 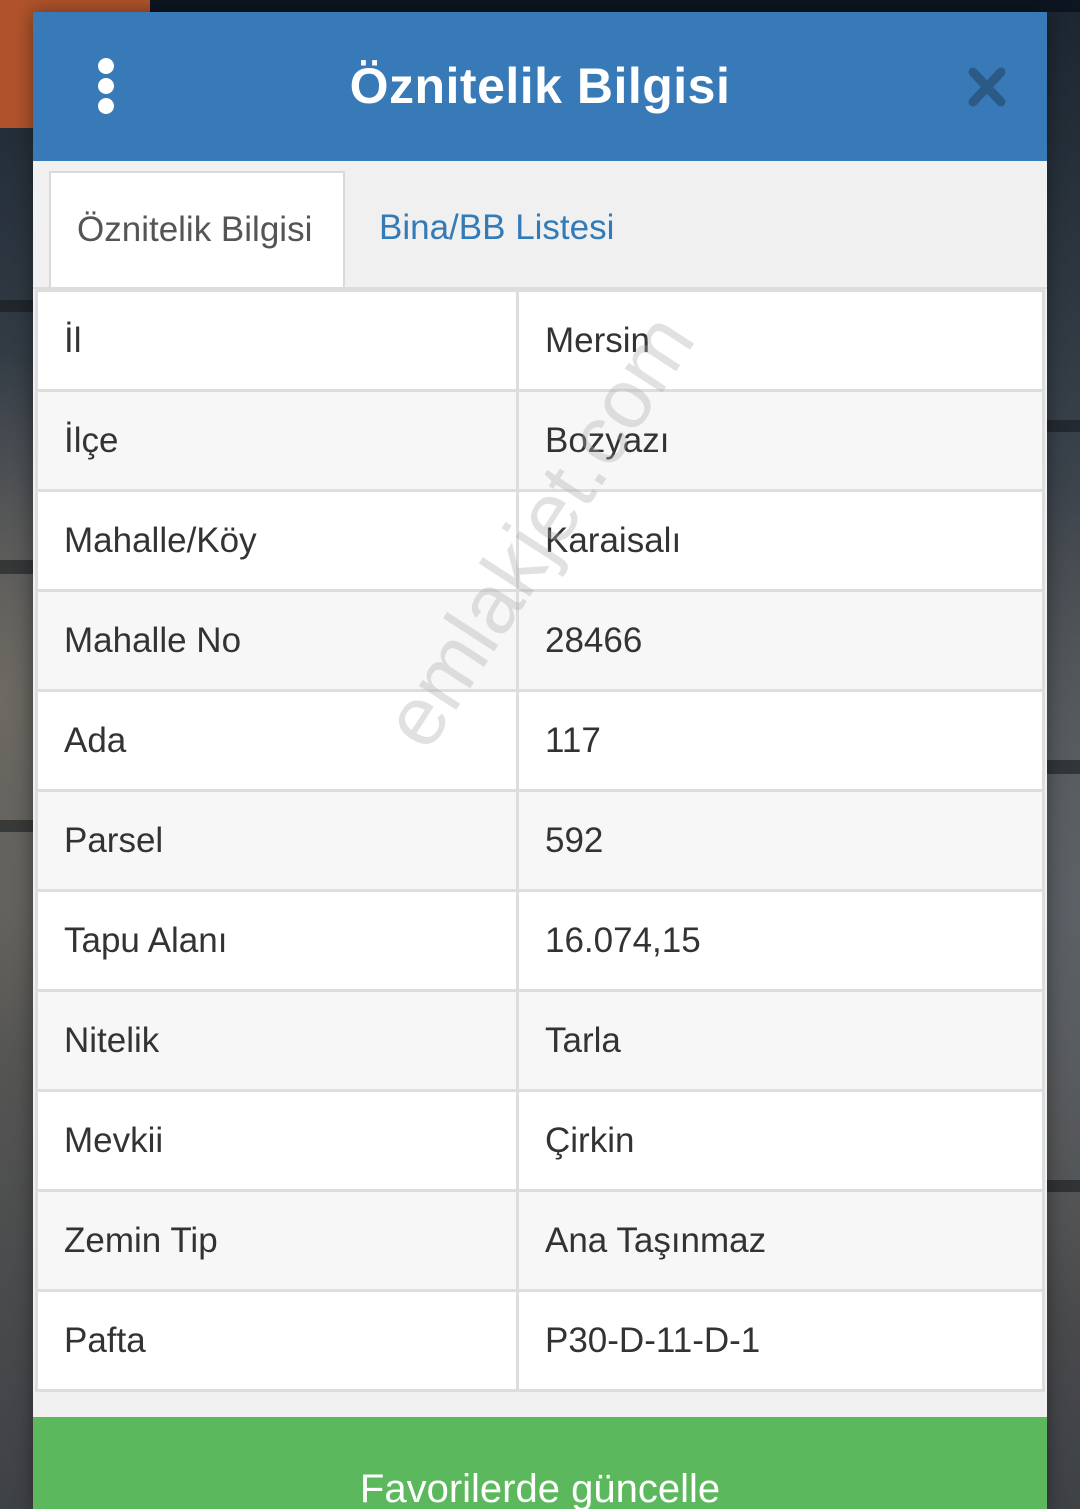 What do you see at coordinates (277, 540) in the screenshot?
I see `attribute-key: Mahalle/Köy` at bounding box center [277, 540].